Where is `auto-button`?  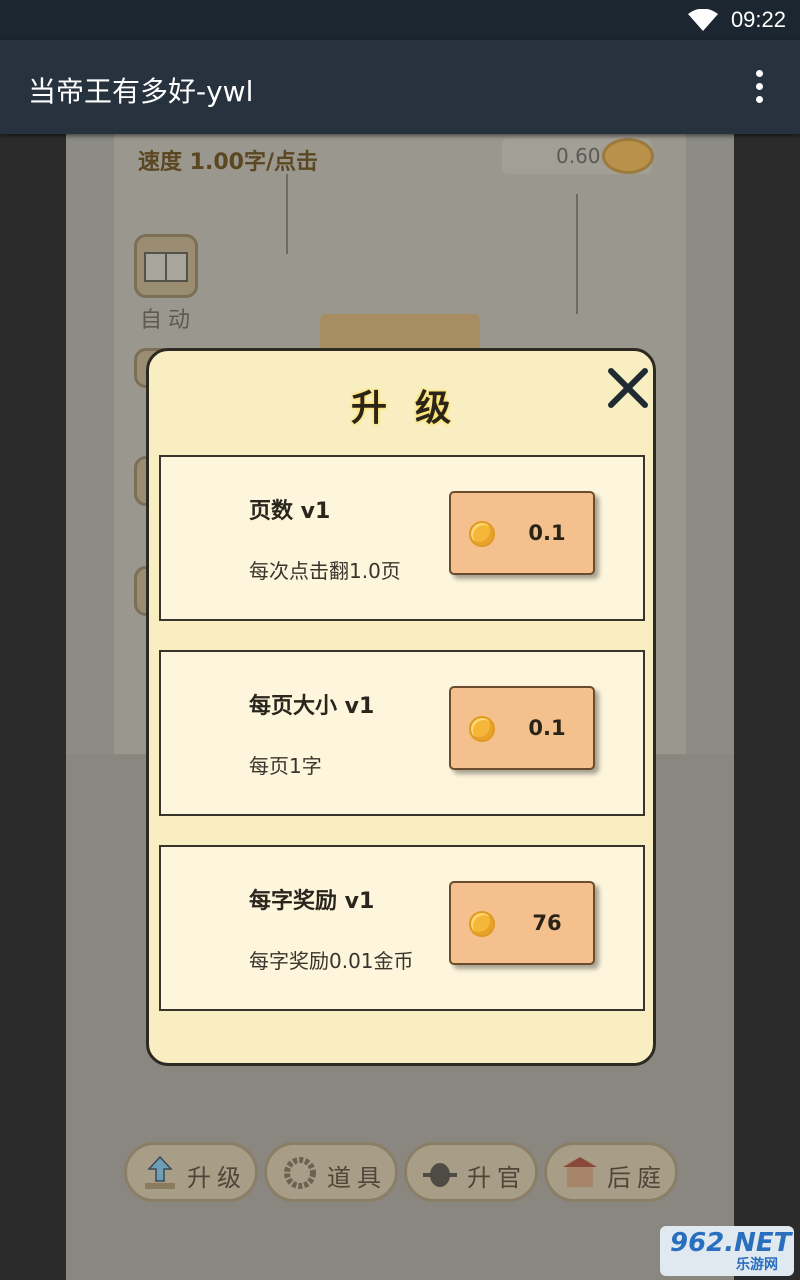 auto-button is located at coordinates (166, 266).